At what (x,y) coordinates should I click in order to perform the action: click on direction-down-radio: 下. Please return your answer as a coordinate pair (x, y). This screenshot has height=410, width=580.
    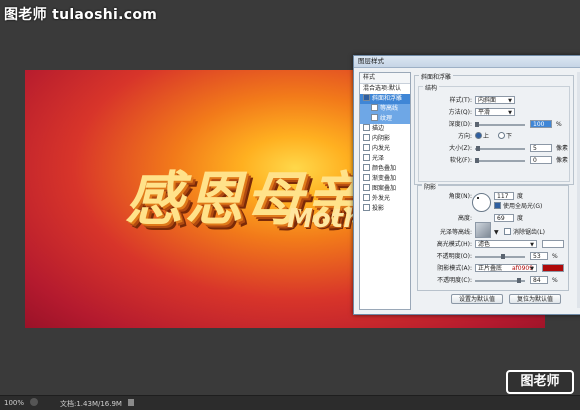
    Looking at the image, I should click on (505, 137).